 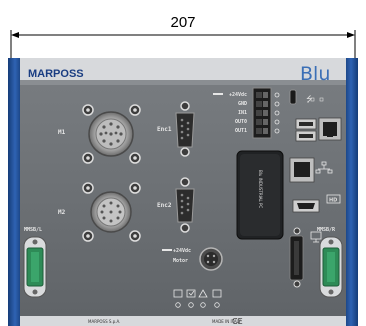 What do you see at coordinates (104, 321) in the screenshot?
I see `footer-left-text: MARPOSS S.p.A.` at bounding box center [104, 321].